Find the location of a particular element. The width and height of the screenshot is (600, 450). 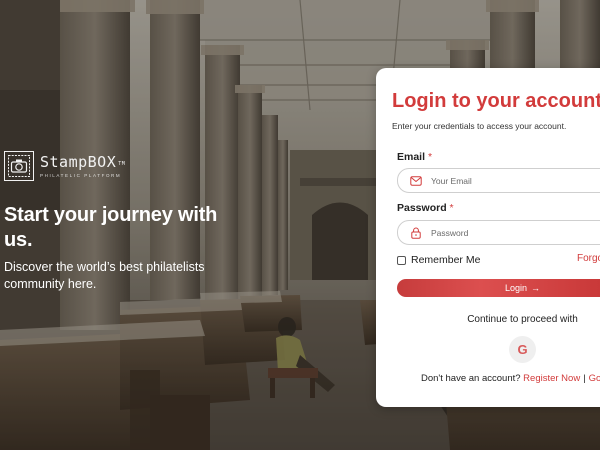

mail-icon is located at coordinates (416, 181).